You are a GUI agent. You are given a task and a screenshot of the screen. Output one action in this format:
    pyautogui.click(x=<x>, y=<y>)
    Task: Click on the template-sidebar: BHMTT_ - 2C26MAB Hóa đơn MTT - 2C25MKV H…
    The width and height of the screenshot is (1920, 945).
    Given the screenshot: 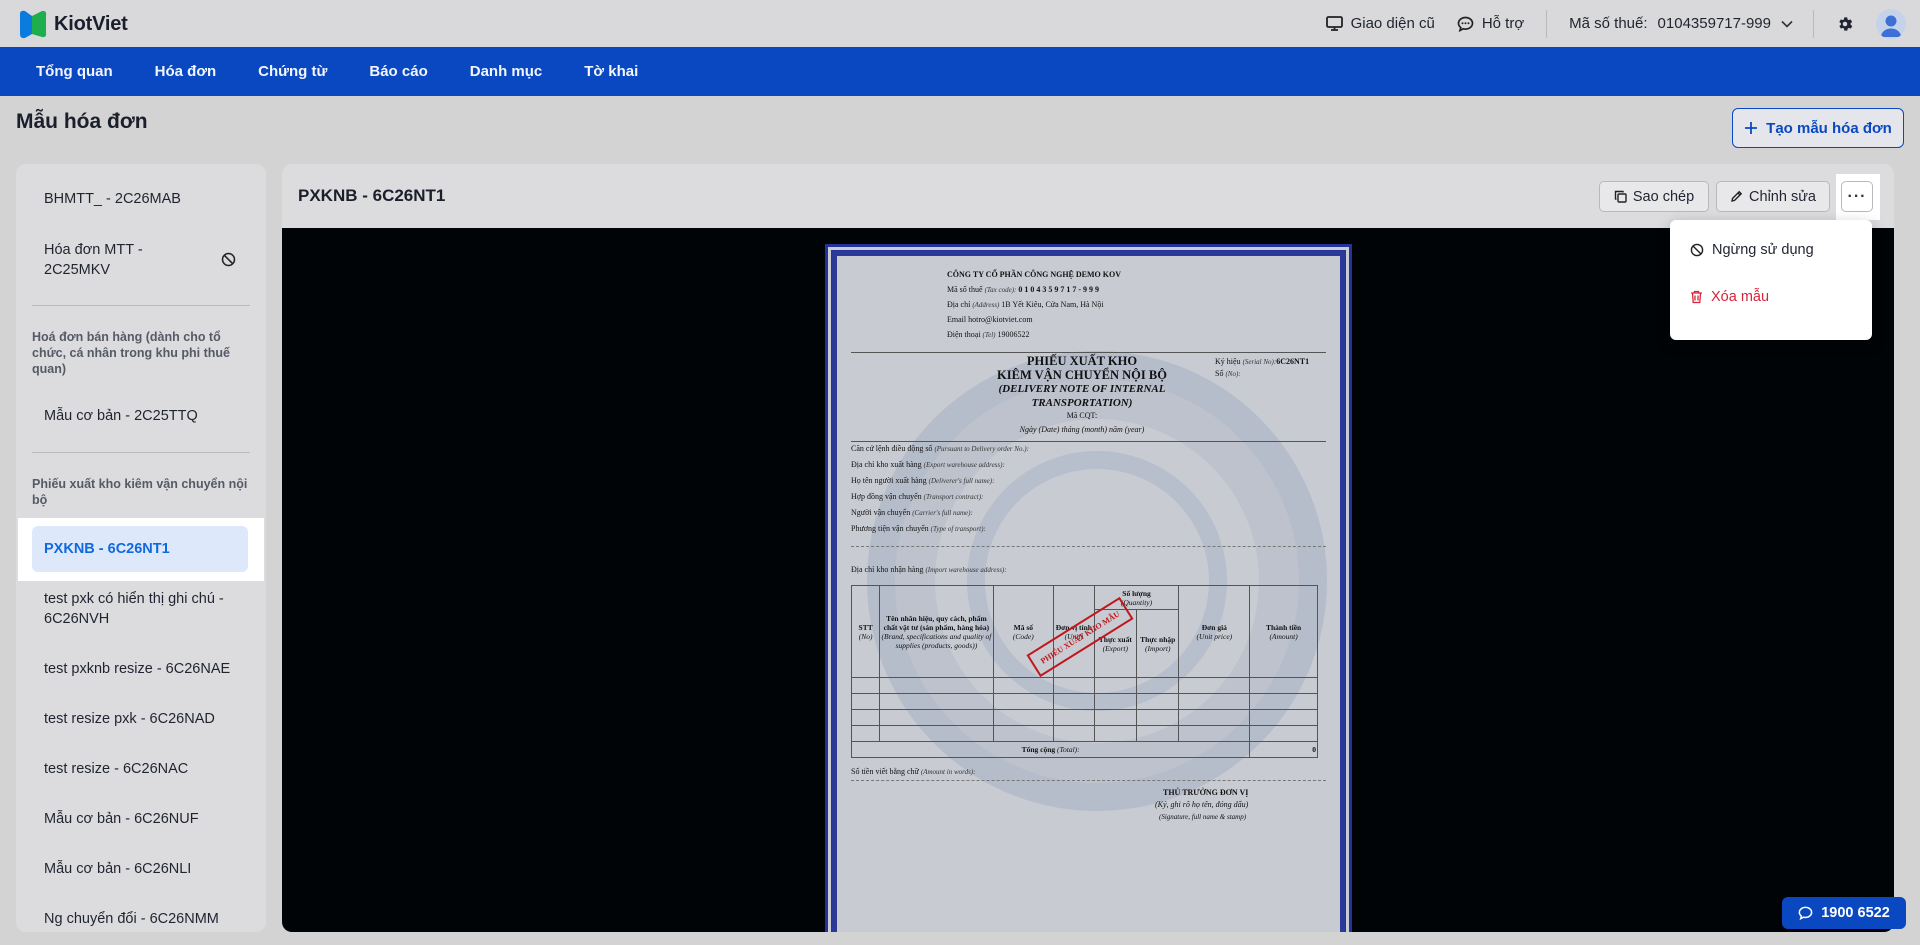 What is the action you would take?
    pyautogui.click(x=141, y=548)
    